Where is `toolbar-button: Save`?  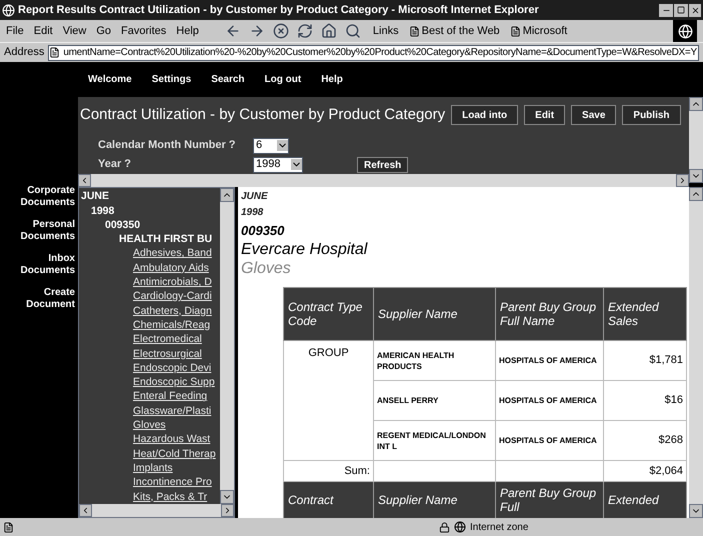 toolbar-button: Save is located at coordinates (593, 115).